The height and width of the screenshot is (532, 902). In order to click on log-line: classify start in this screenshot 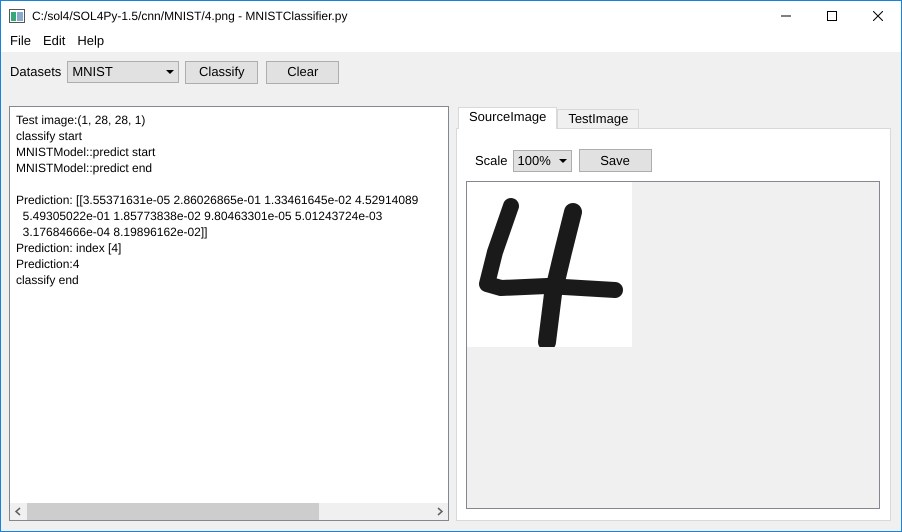, I will do `click(49, 136)`.